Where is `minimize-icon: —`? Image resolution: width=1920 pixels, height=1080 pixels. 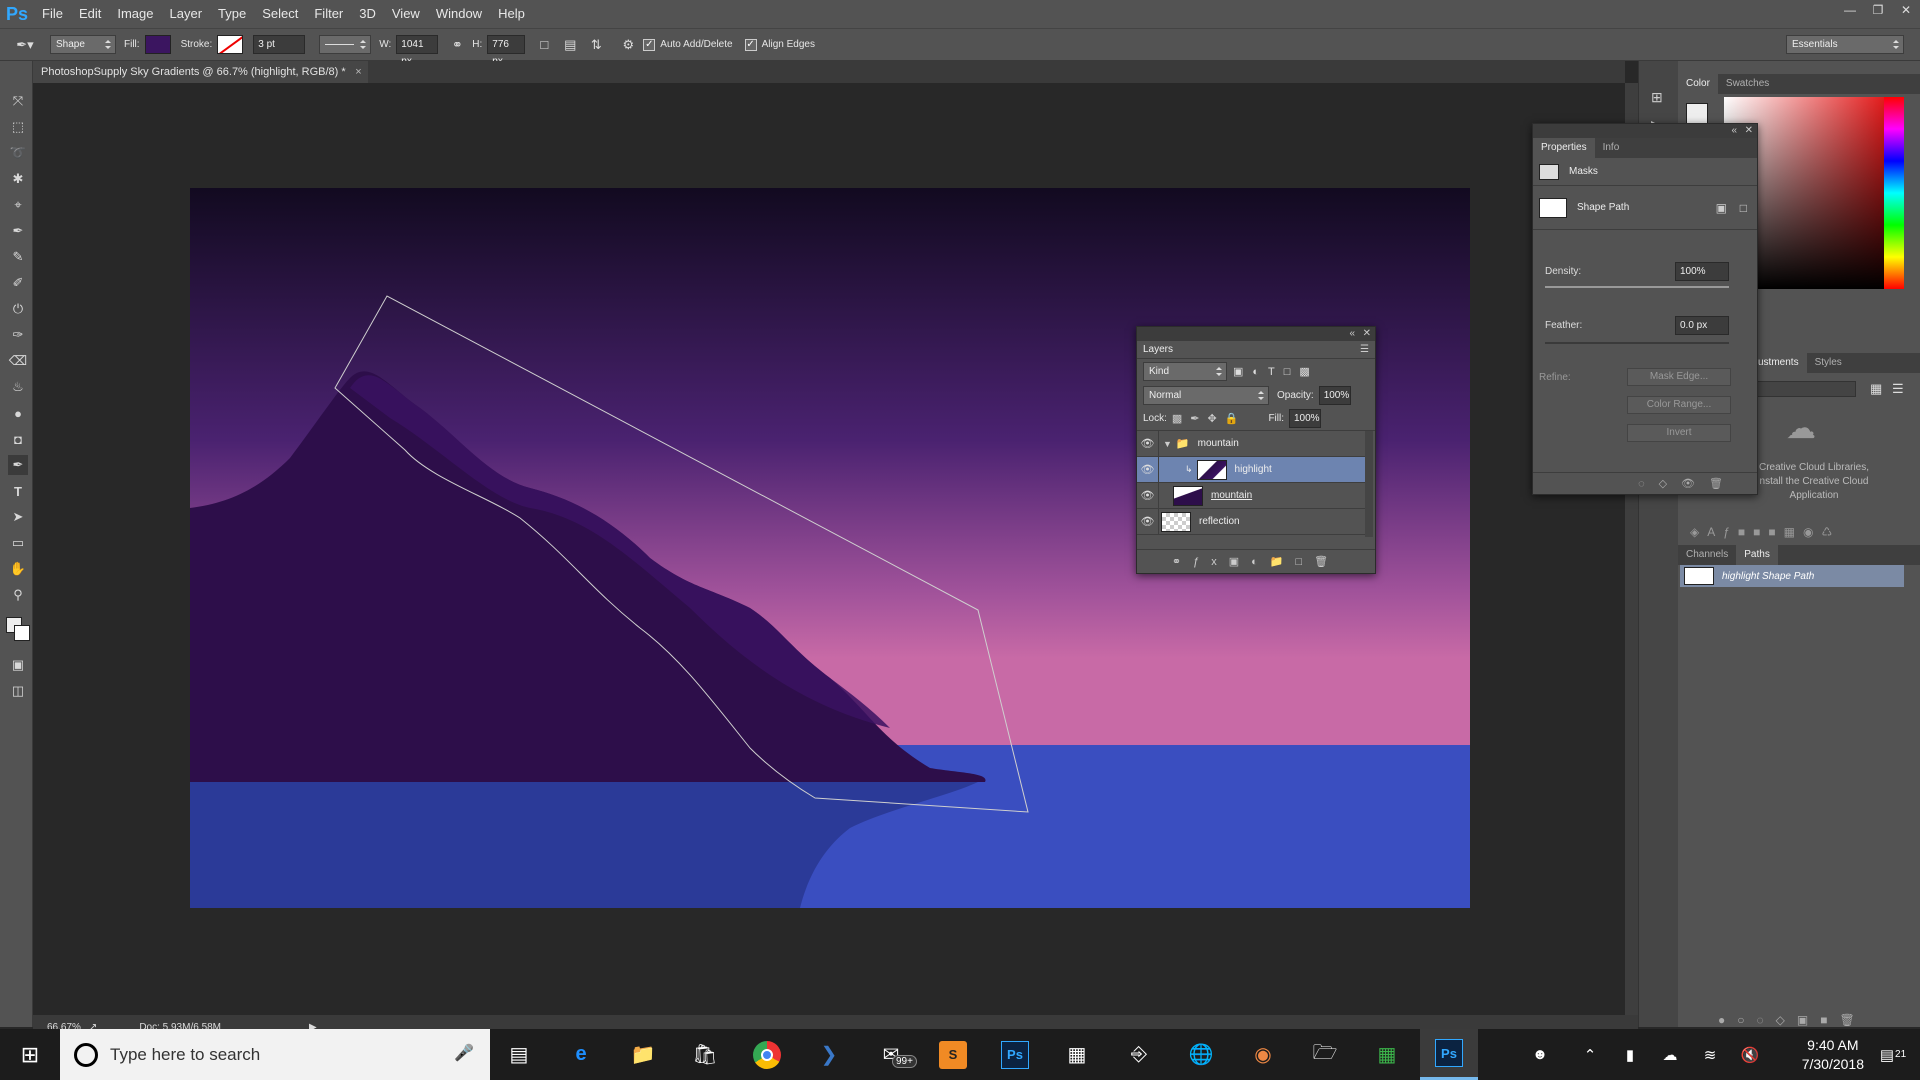
minimize-icon: — is located at coordinates (1850, 10).